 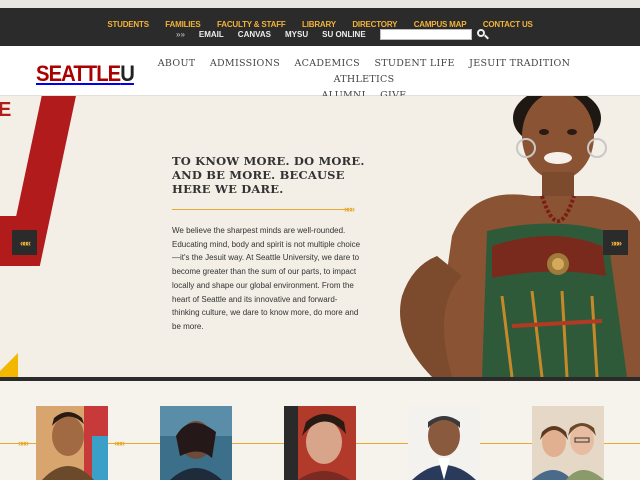 What do you see at coordinates (119, 443) in the screenshot?
I see `chevron-left-icon: «««` at bounding box center [119, 443].